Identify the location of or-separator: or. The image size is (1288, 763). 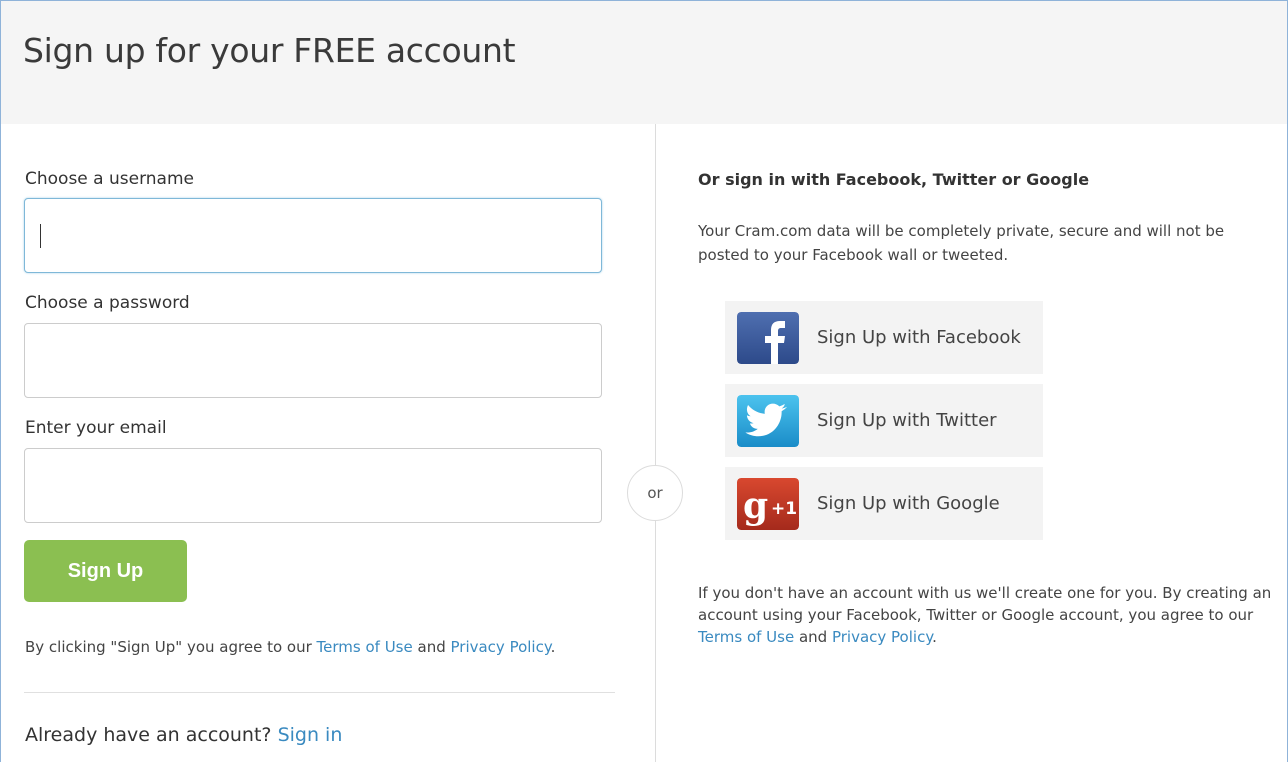
(655, 493).